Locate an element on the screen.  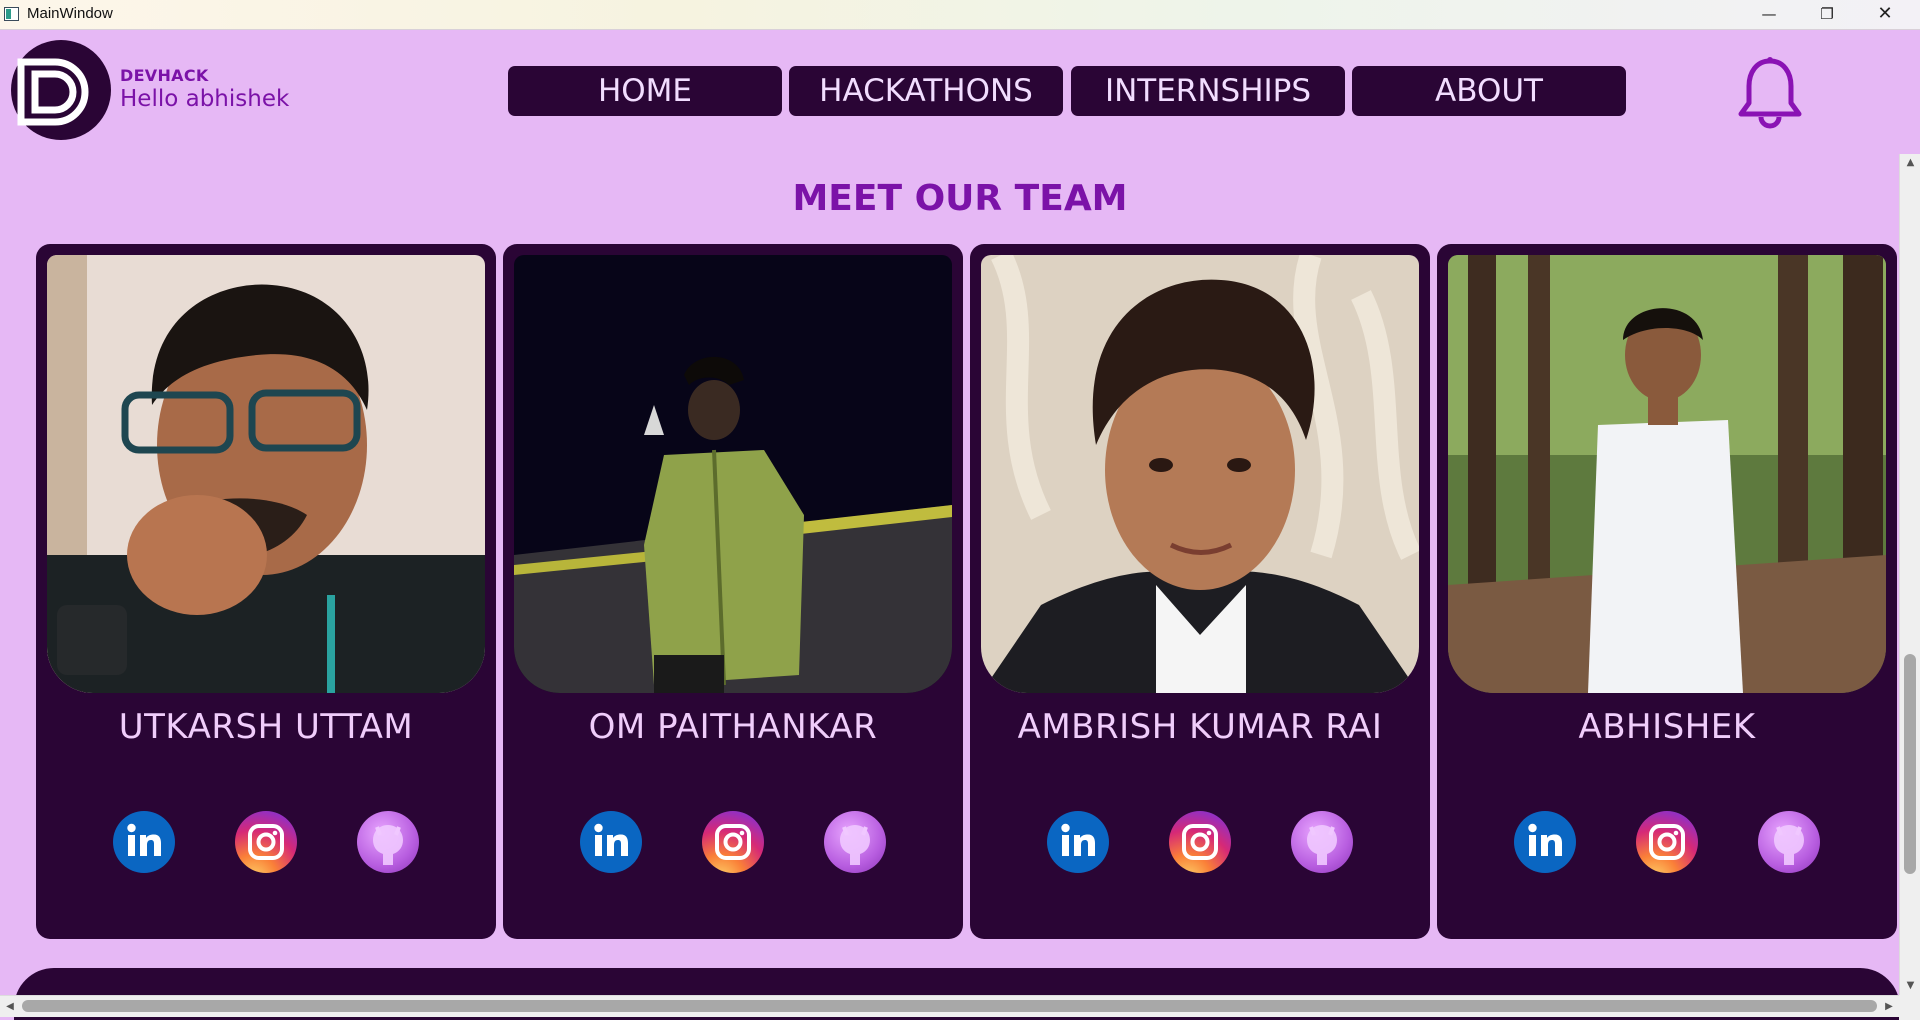
vertical-scroll-thumb is located at coordinates (1910, 764).